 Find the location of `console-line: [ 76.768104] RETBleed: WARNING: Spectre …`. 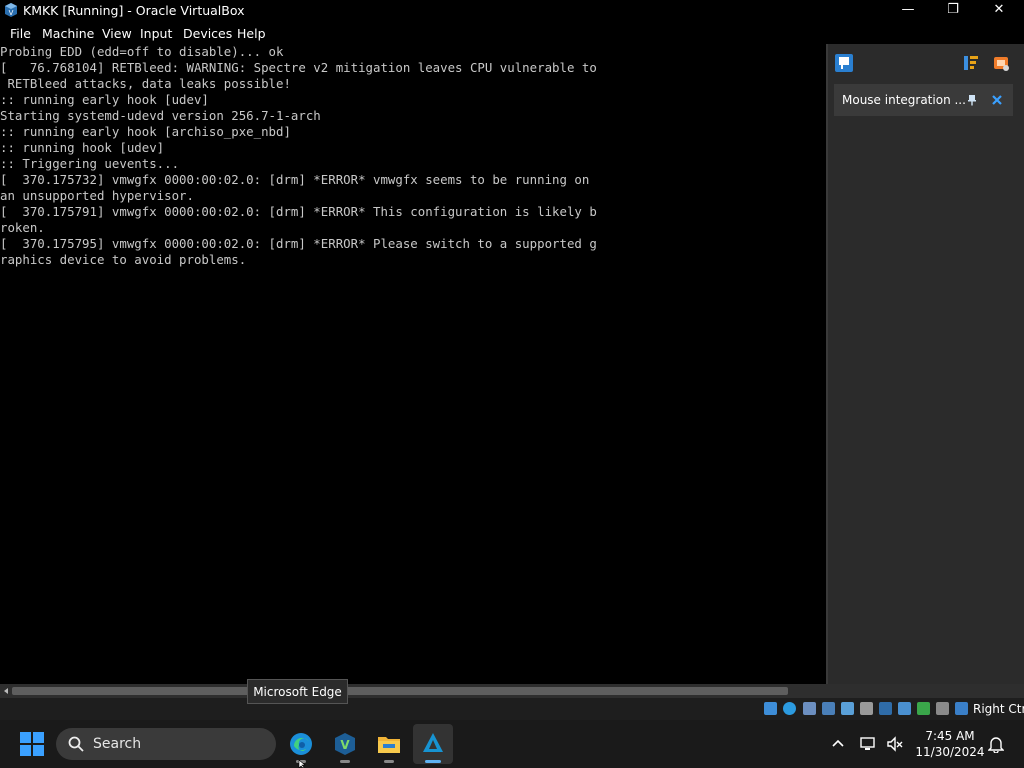

console-line: [ 76.768104] RETBleed: WARNING: Spectre … is located at coordinates (298, 67).